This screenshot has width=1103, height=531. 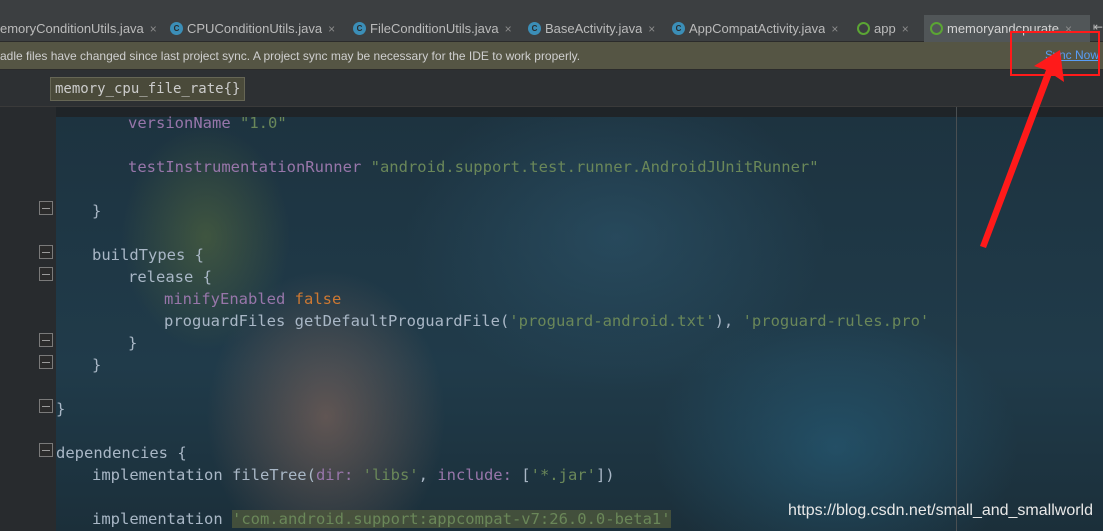 I want to click on breadcrumb-bar: memory_cpu_file_rate{}, so click(x=551, y=88).